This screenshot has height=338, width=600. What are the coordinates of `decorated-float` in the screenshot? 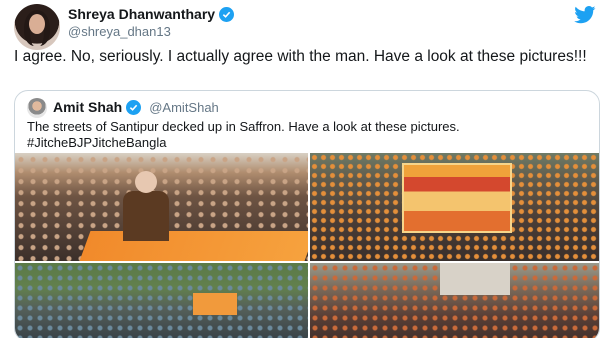 It's located at (457, 198).